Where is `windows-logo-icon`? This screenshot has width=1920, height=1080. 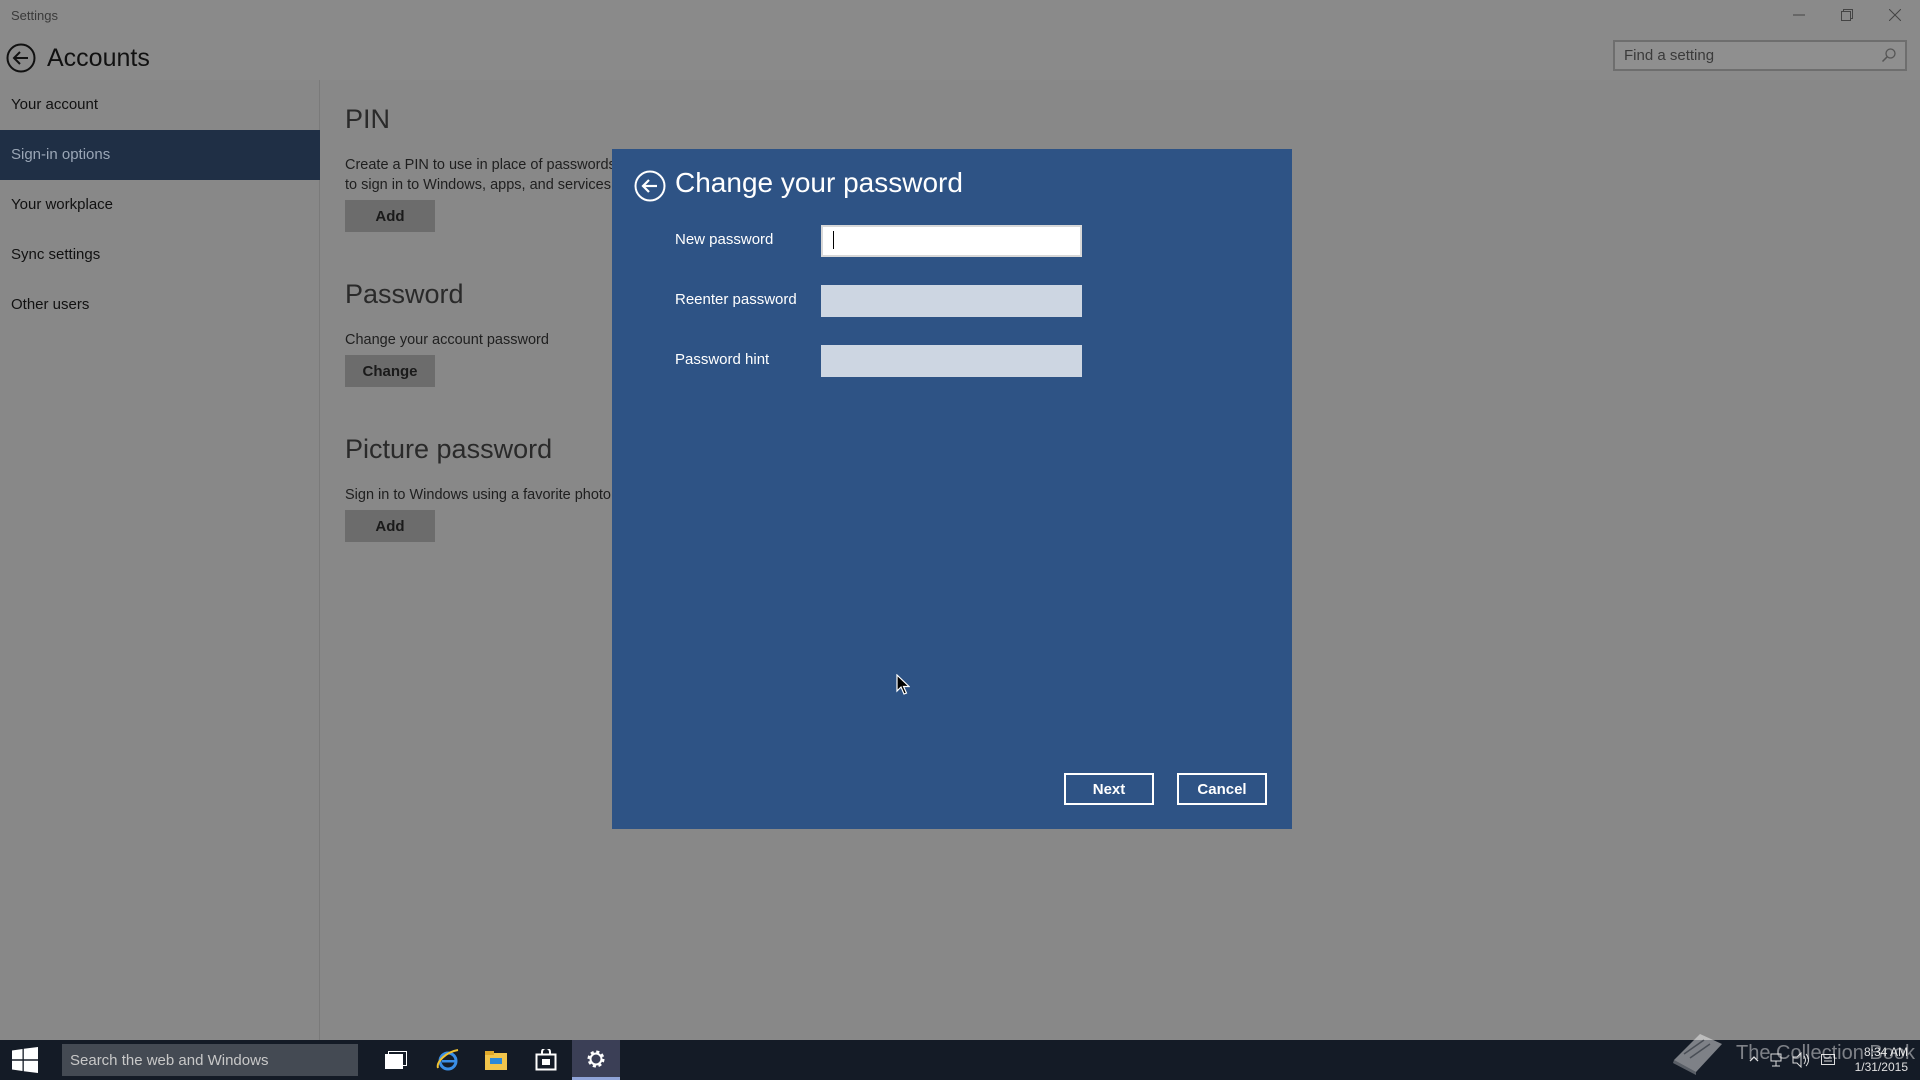
windows-logo-icon is located at coordinates (25, 1060).